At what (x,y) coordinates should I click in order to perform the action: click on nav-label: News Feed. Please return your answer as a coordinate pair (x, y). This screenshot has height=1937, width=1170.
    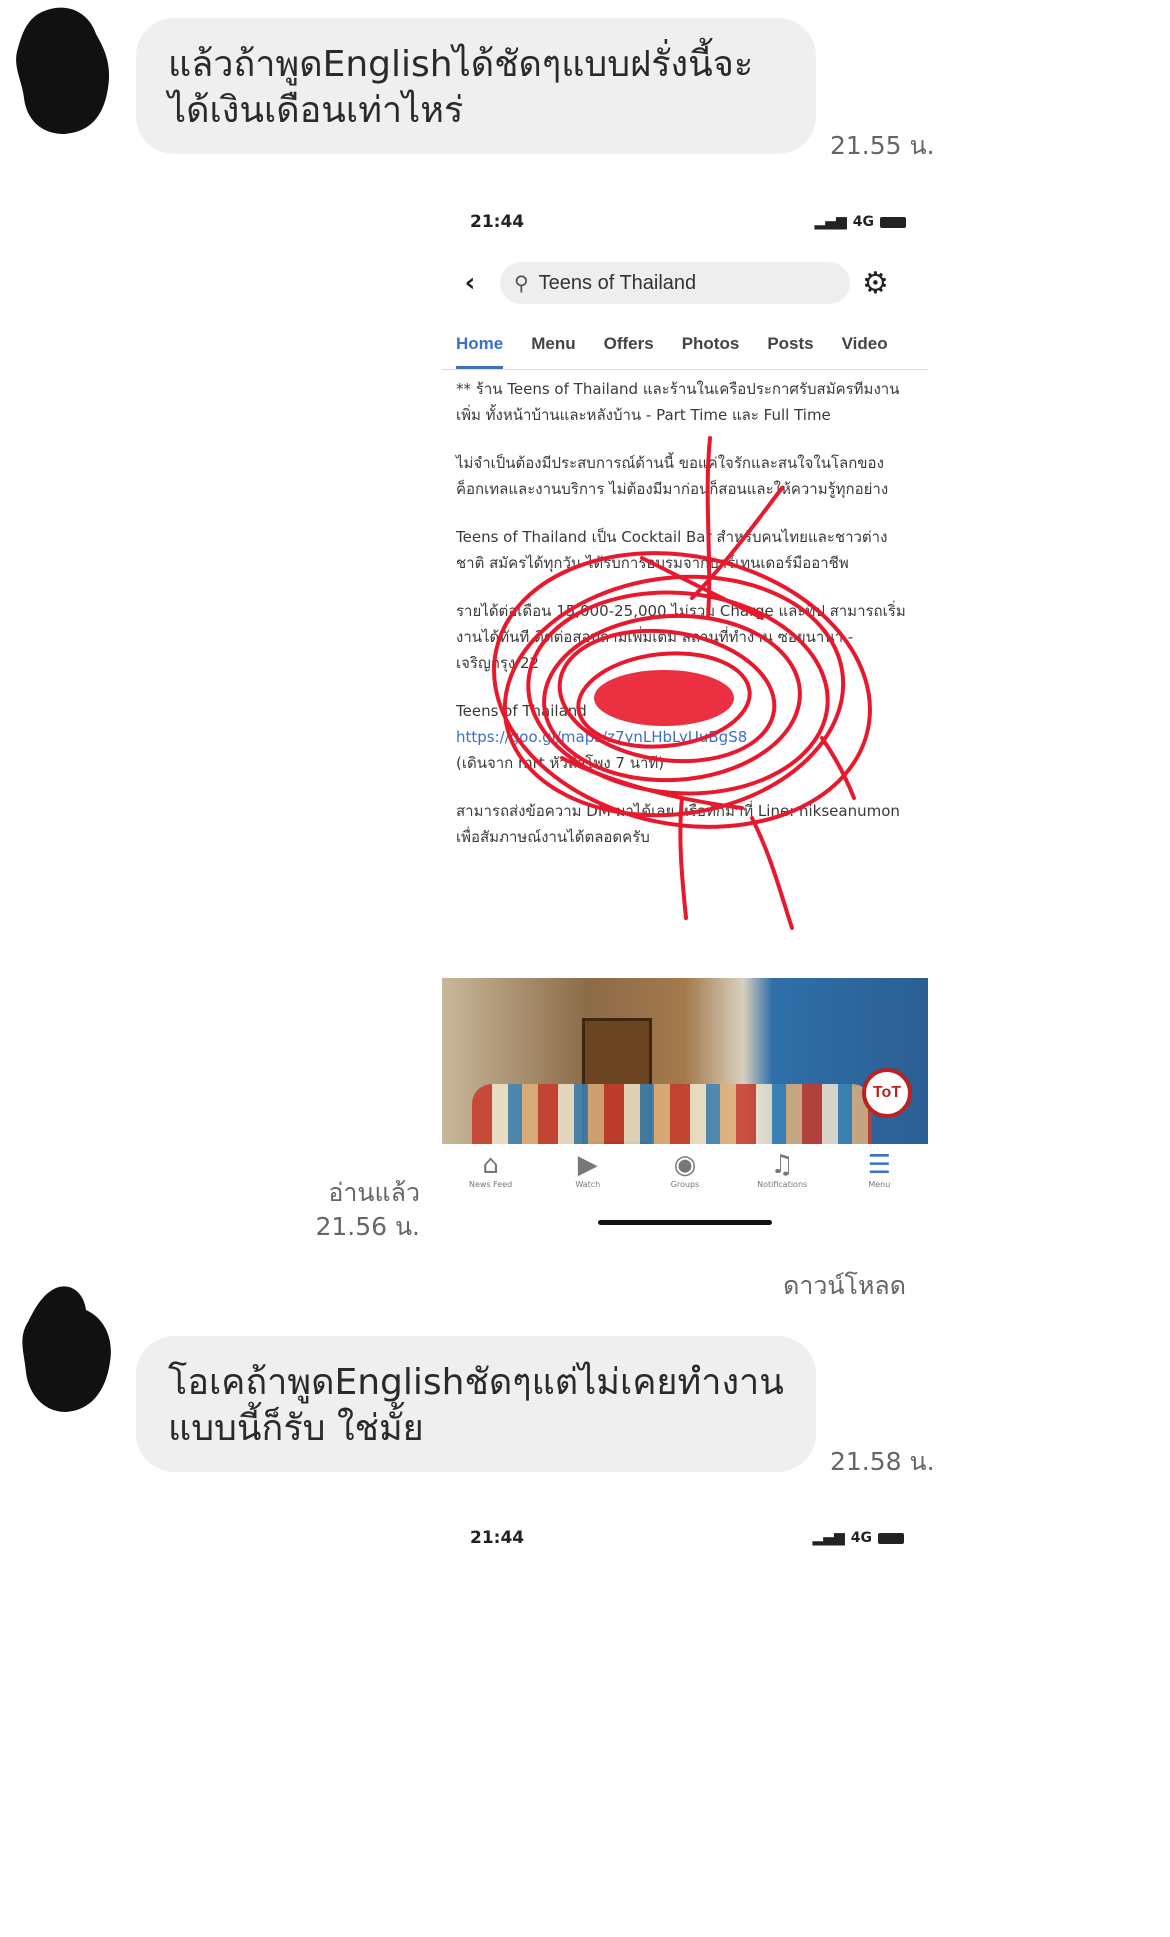
    Looking at the image, I should click on (490, 1184).